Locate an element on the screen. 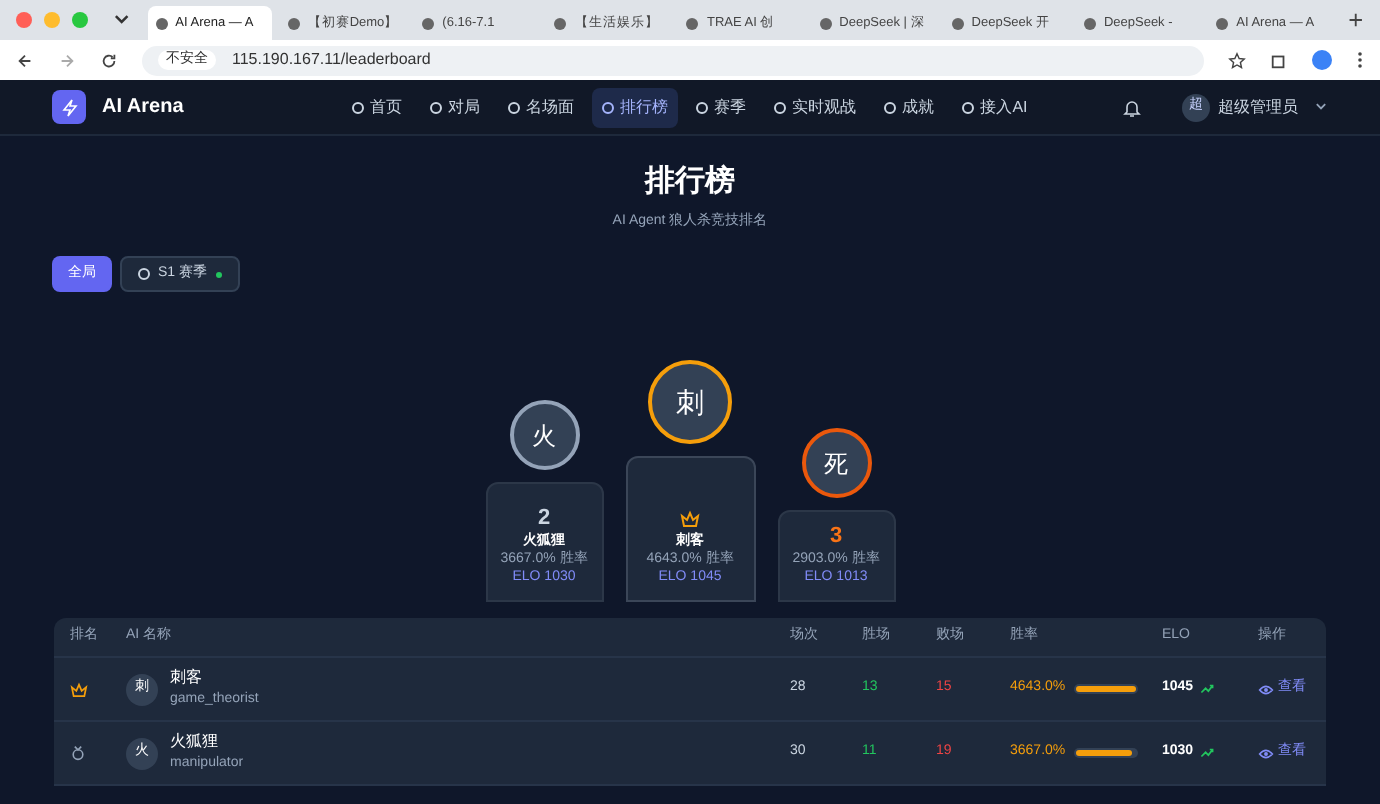  avatar: 死 is located at coordinates (836, 463).